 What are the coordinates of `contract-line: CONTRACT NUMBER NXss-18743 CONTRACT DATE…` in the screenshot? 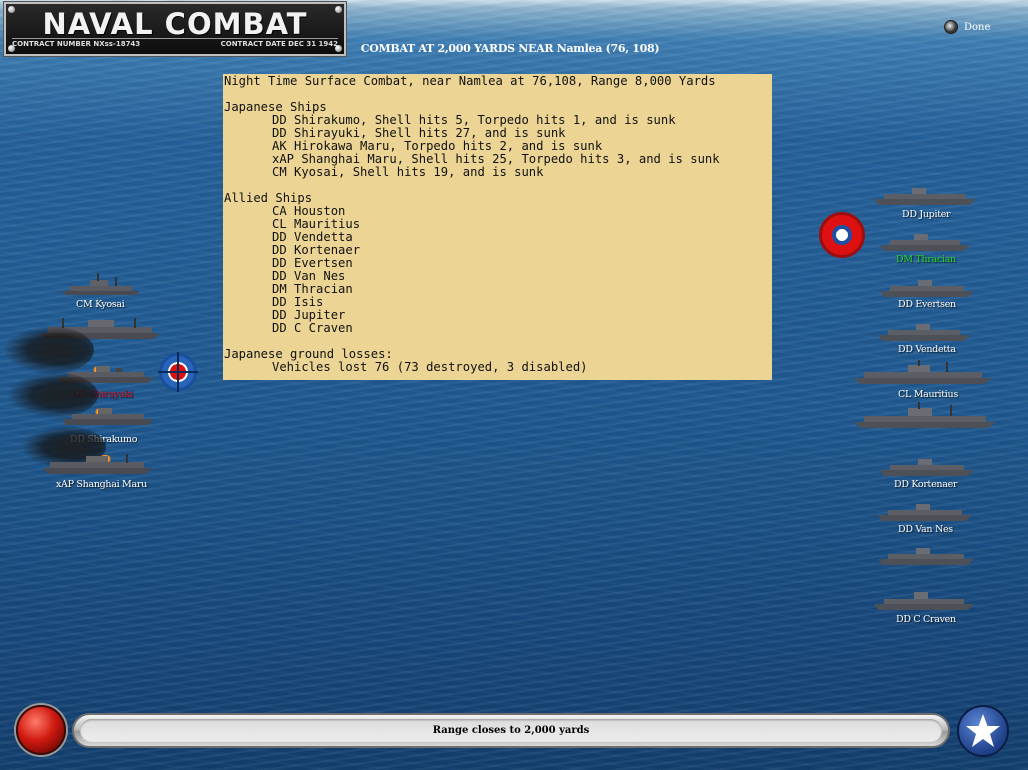 It's located at (175, 44).